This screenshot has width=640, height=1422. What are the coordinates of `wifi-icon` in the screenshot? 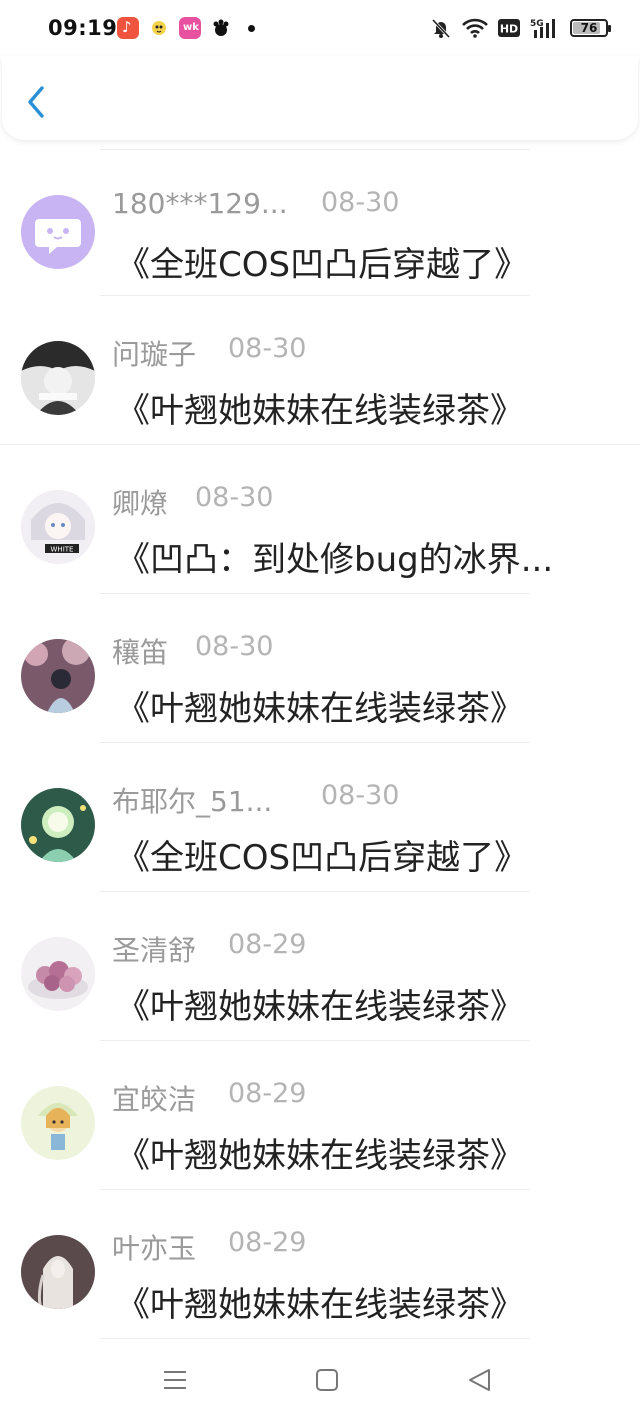 It's located at (475, 28).